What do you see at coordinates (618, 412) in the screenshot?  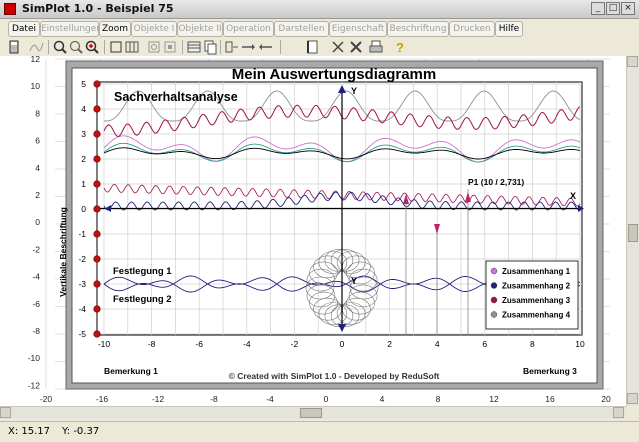 I see `scroll-right-button` at bounding box center [618, 412].